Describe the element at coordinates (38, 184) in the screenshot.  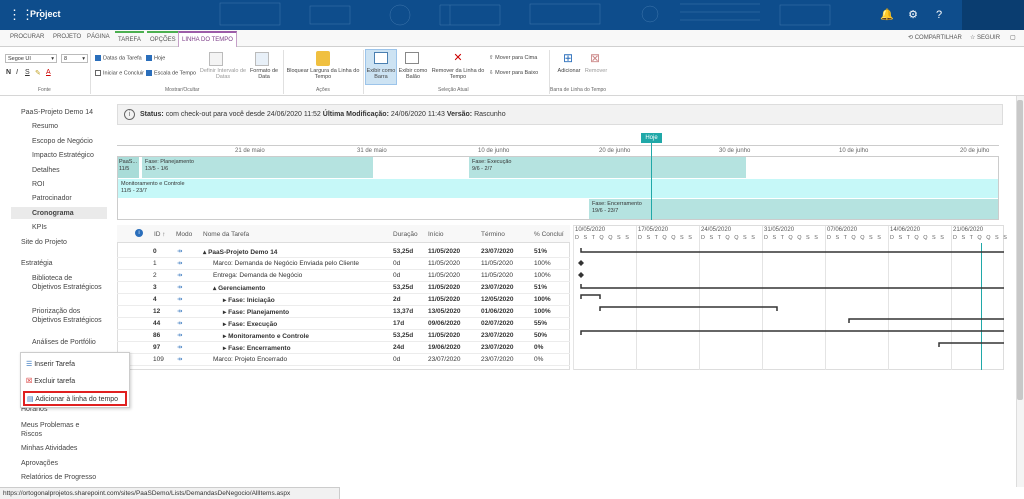
I see `nav-item-roi: ROI` at that location.